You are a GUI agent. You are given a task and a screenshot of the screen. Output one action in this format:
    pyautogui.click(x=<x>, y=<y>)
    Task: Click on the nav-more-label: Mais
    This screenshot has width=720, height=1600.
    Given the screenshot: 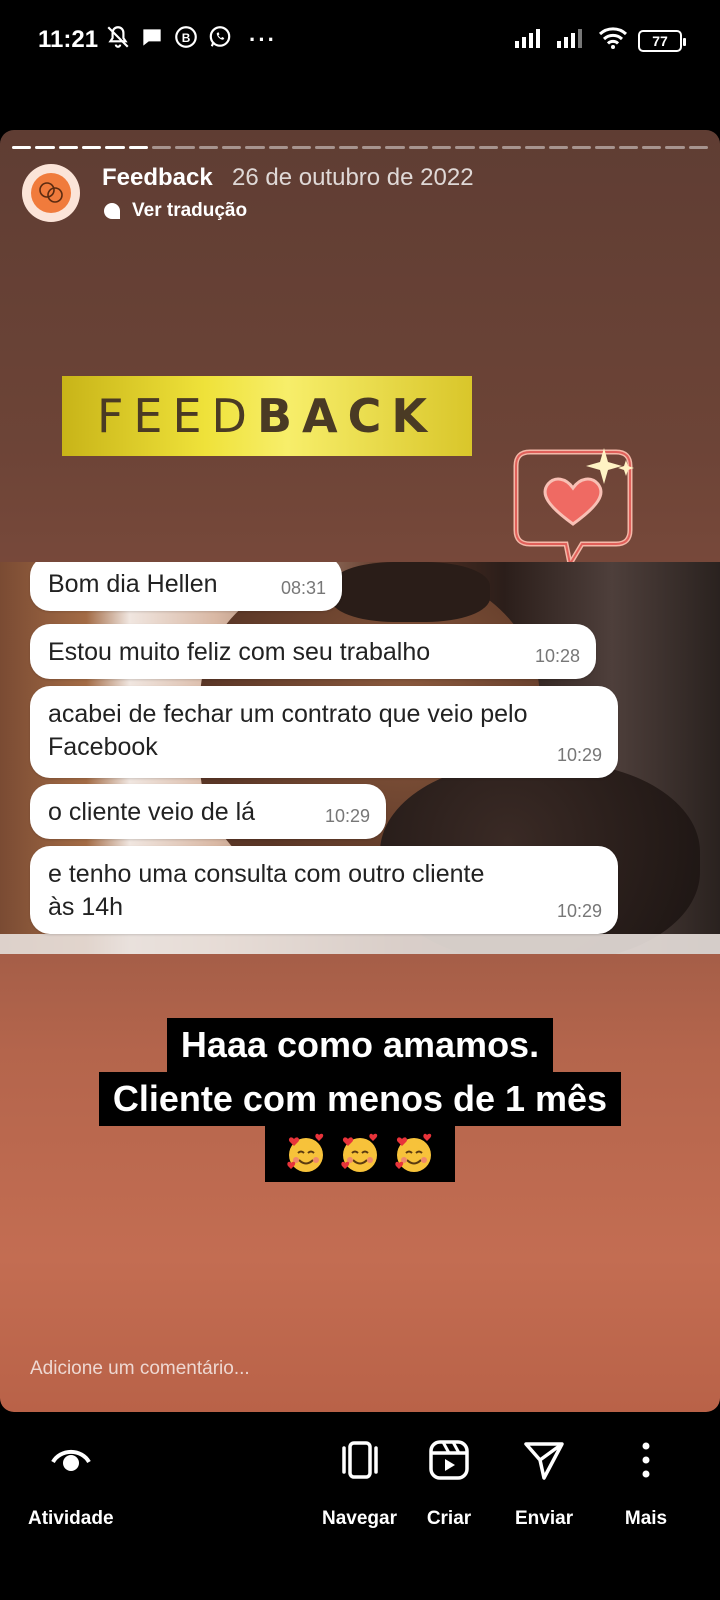 What is the action you would take?
    pyautogui.click(x=646, y=1518)
    